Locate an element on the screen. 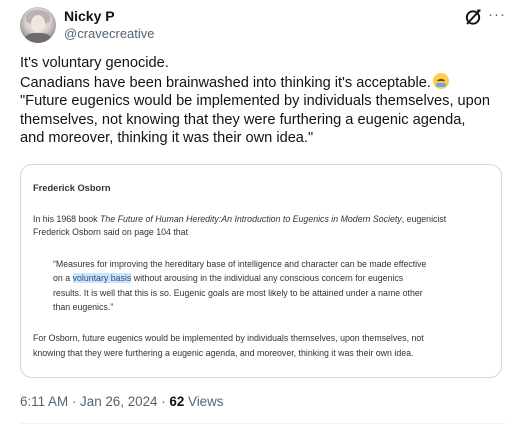 The height and width of the screenshot is (426, 525). author-name: Nicky P is located at coordinates (89, 16).